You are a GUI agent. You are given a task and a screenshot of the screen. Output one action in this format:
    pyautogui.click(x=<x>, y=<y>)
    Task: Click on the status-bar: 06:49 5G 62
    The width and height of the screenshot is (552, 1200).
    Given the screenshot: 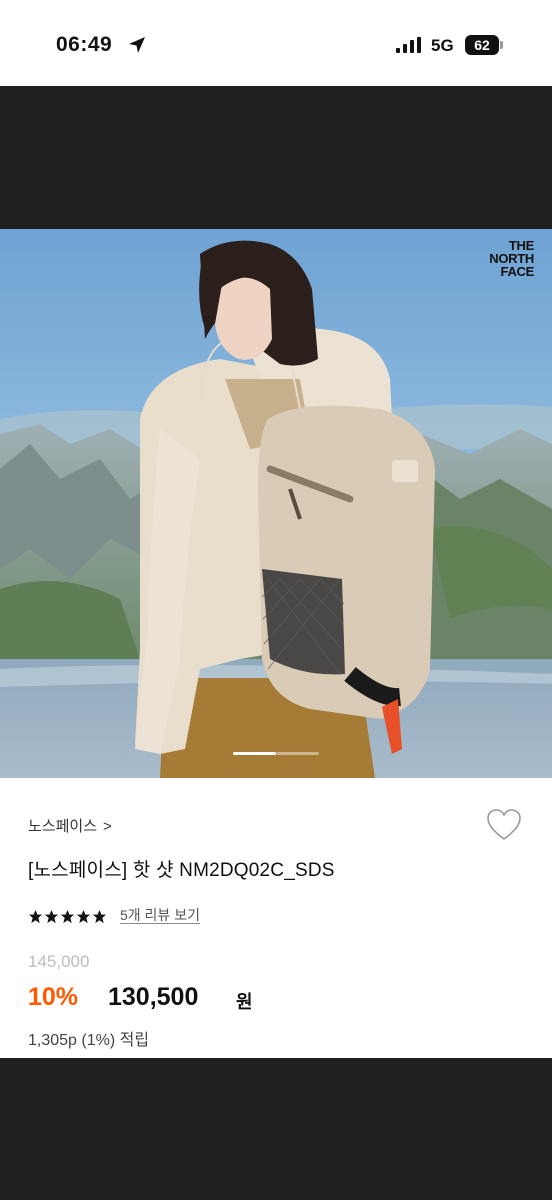 What is the action you would take?
    pyautogui.click(x=276, y=43)
    